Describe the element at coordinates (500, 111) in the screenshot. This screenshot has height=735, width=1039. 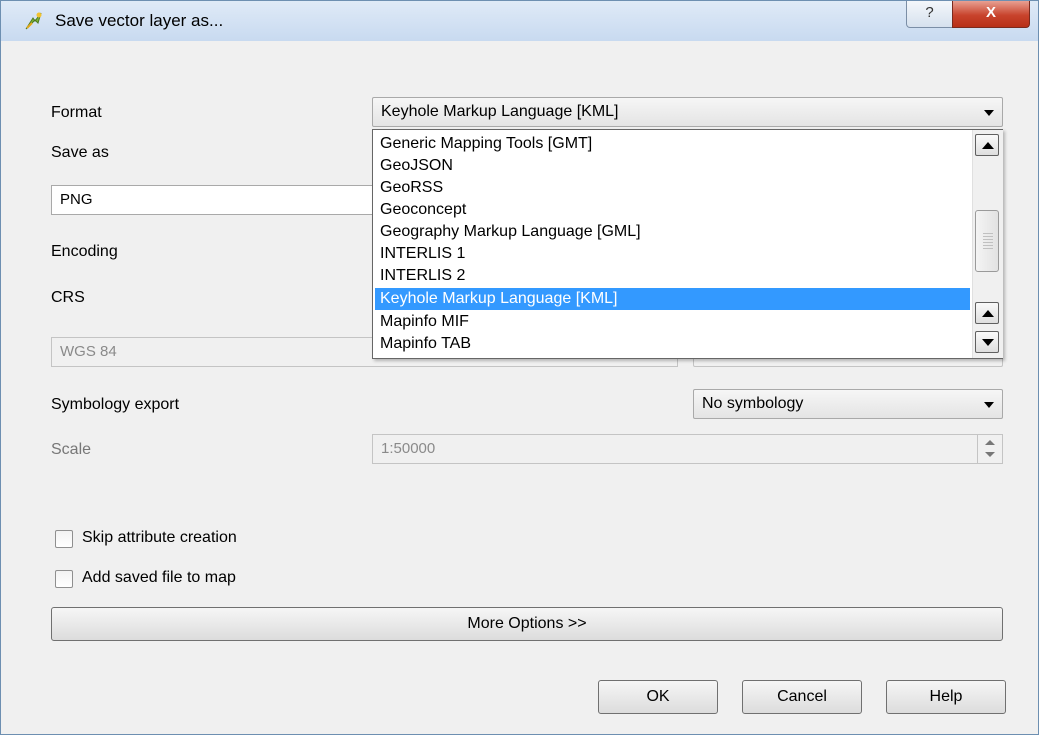
I see `format-value: Keyhole Markup Language [KML]` at that location.